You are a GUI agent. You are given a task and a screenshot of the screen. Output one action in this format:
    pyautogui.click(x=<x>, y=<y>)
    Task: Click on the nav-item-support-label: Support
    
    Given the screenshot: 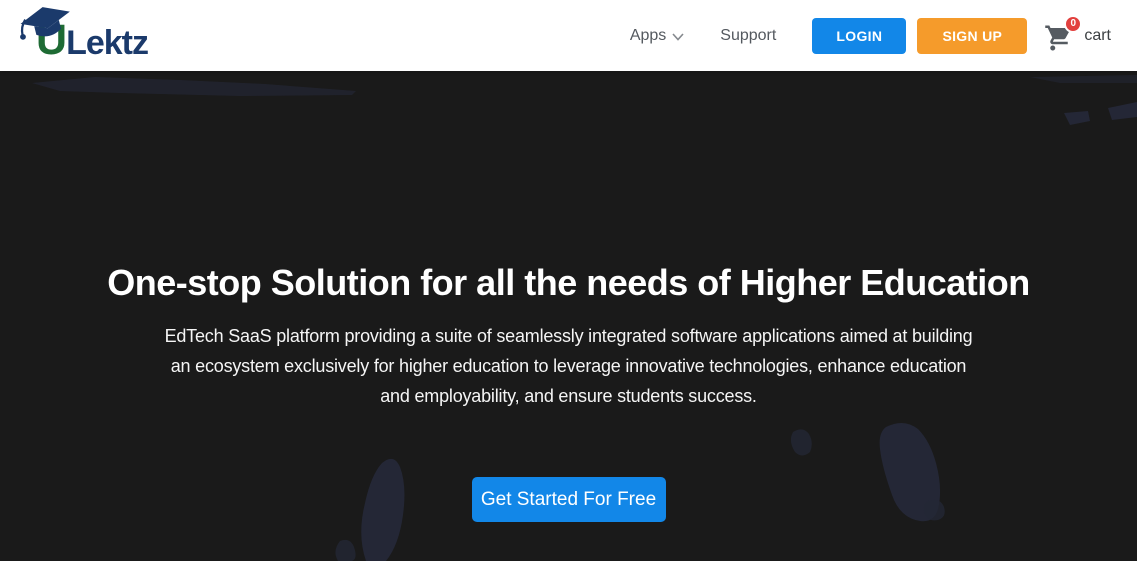 What is the action you would take?
    pyautogui.click(x=748, y=35)
    